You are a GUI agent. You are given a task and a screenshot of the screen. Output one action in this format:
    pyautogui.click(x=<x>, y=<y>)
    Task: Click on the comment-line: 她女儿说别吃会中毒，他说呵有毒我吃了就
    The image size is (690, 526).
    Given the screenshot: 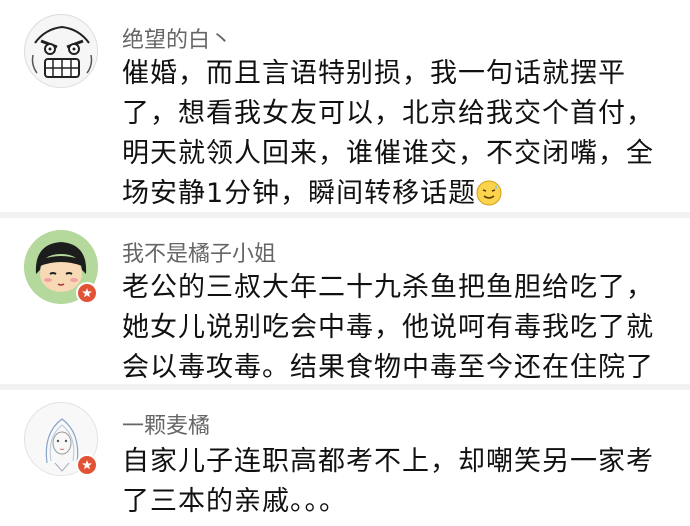 What is the action you would take?
    pyautogui.click(x=388, y=327)
    